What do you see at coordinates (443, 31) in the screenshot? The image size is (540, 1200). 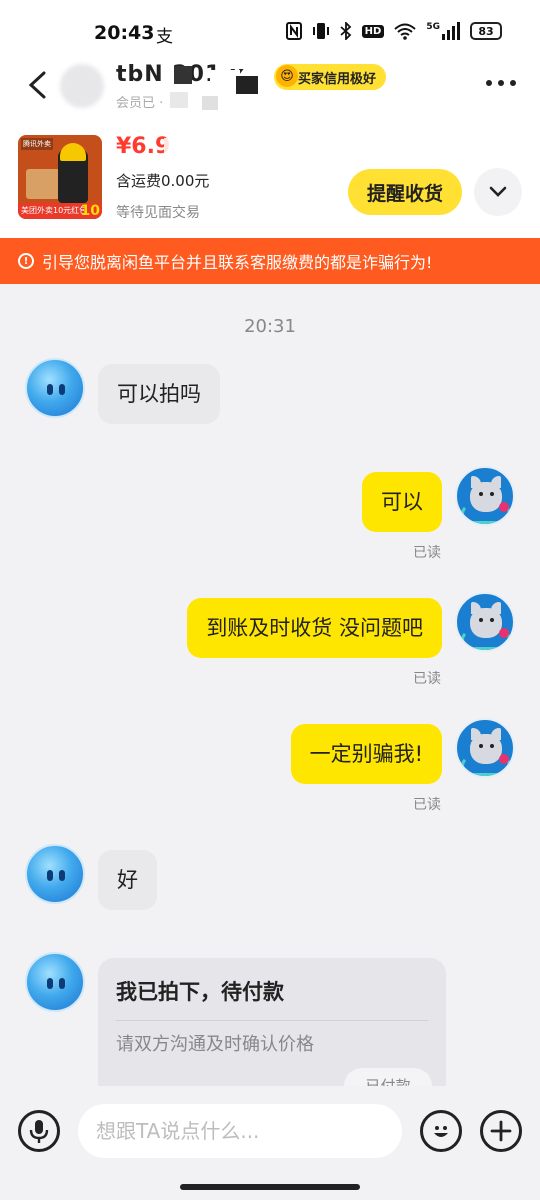 I see `signal-5g-icon: 5G` at bounding box center [443, 31].